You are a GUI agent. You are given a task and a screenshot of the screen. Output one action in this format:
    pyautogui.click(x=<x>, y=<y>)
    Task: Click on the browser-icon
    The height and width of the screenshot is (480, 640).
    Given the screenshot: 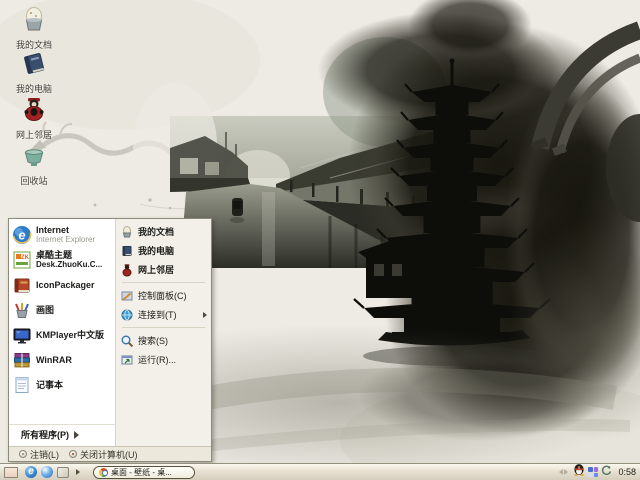 What is the action you would take?
    pyautogui.click(x=103, y=472)
    